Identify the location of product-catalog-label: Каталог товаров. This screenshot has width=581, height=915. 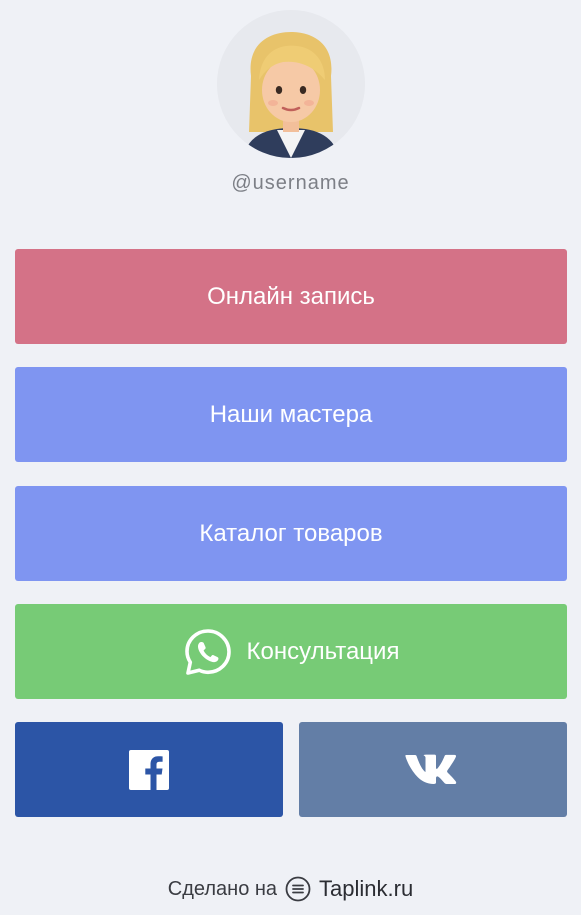
(291, 533).